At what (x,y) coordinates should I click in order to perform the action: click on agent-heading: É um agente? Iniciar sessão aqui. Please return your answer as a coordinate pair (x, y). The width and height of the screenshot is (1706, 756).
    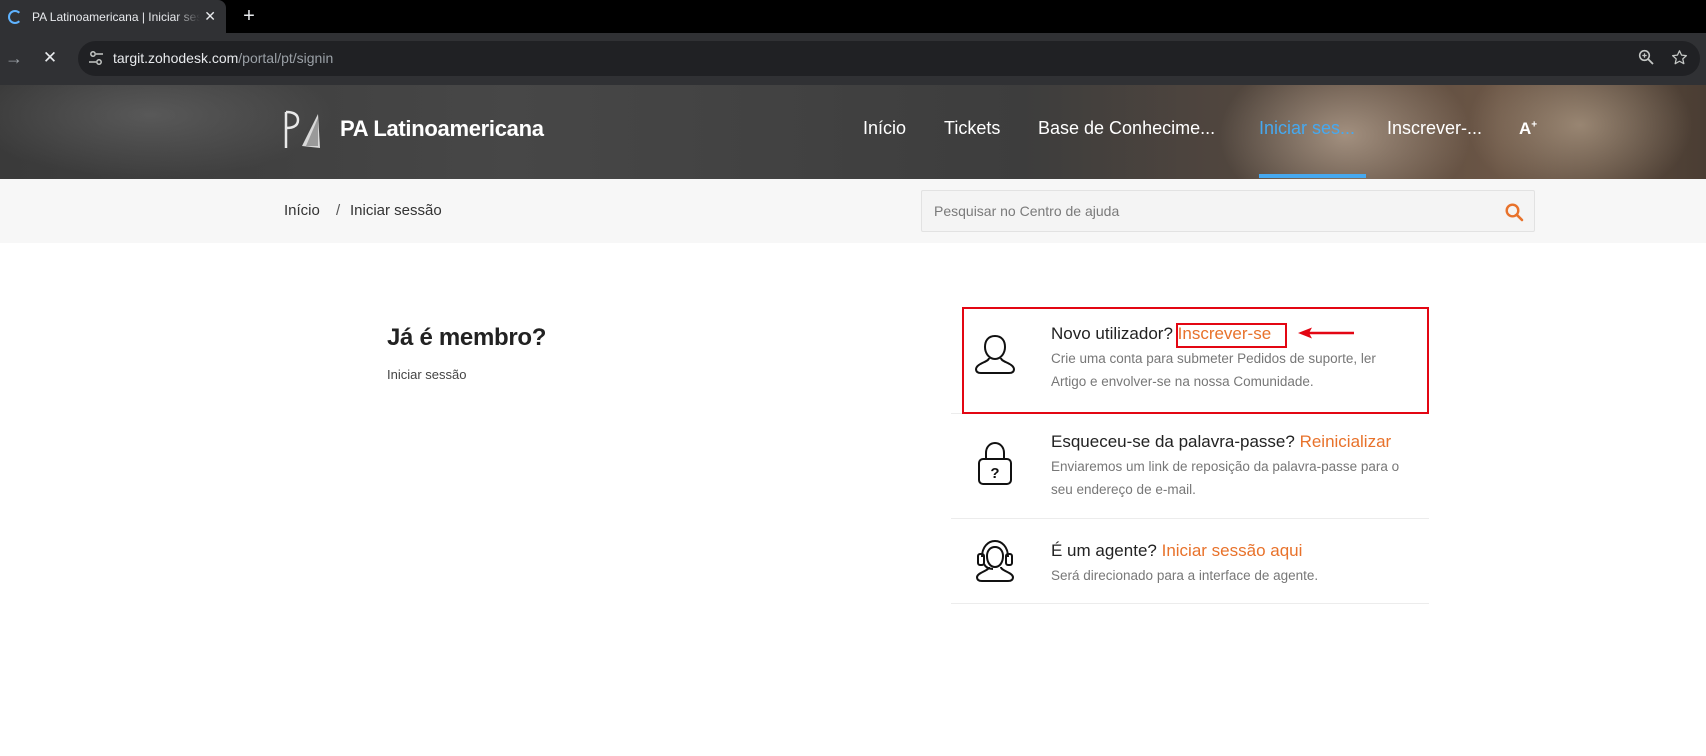
    Looking at the image, I should click on (1176, 551).